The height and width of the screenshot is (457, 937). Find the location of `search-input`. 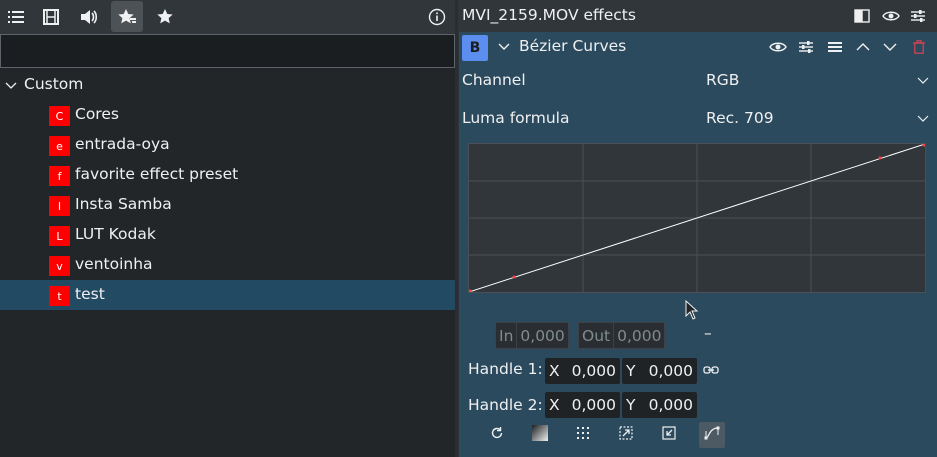

search-input is located at coordinates (227, 51).